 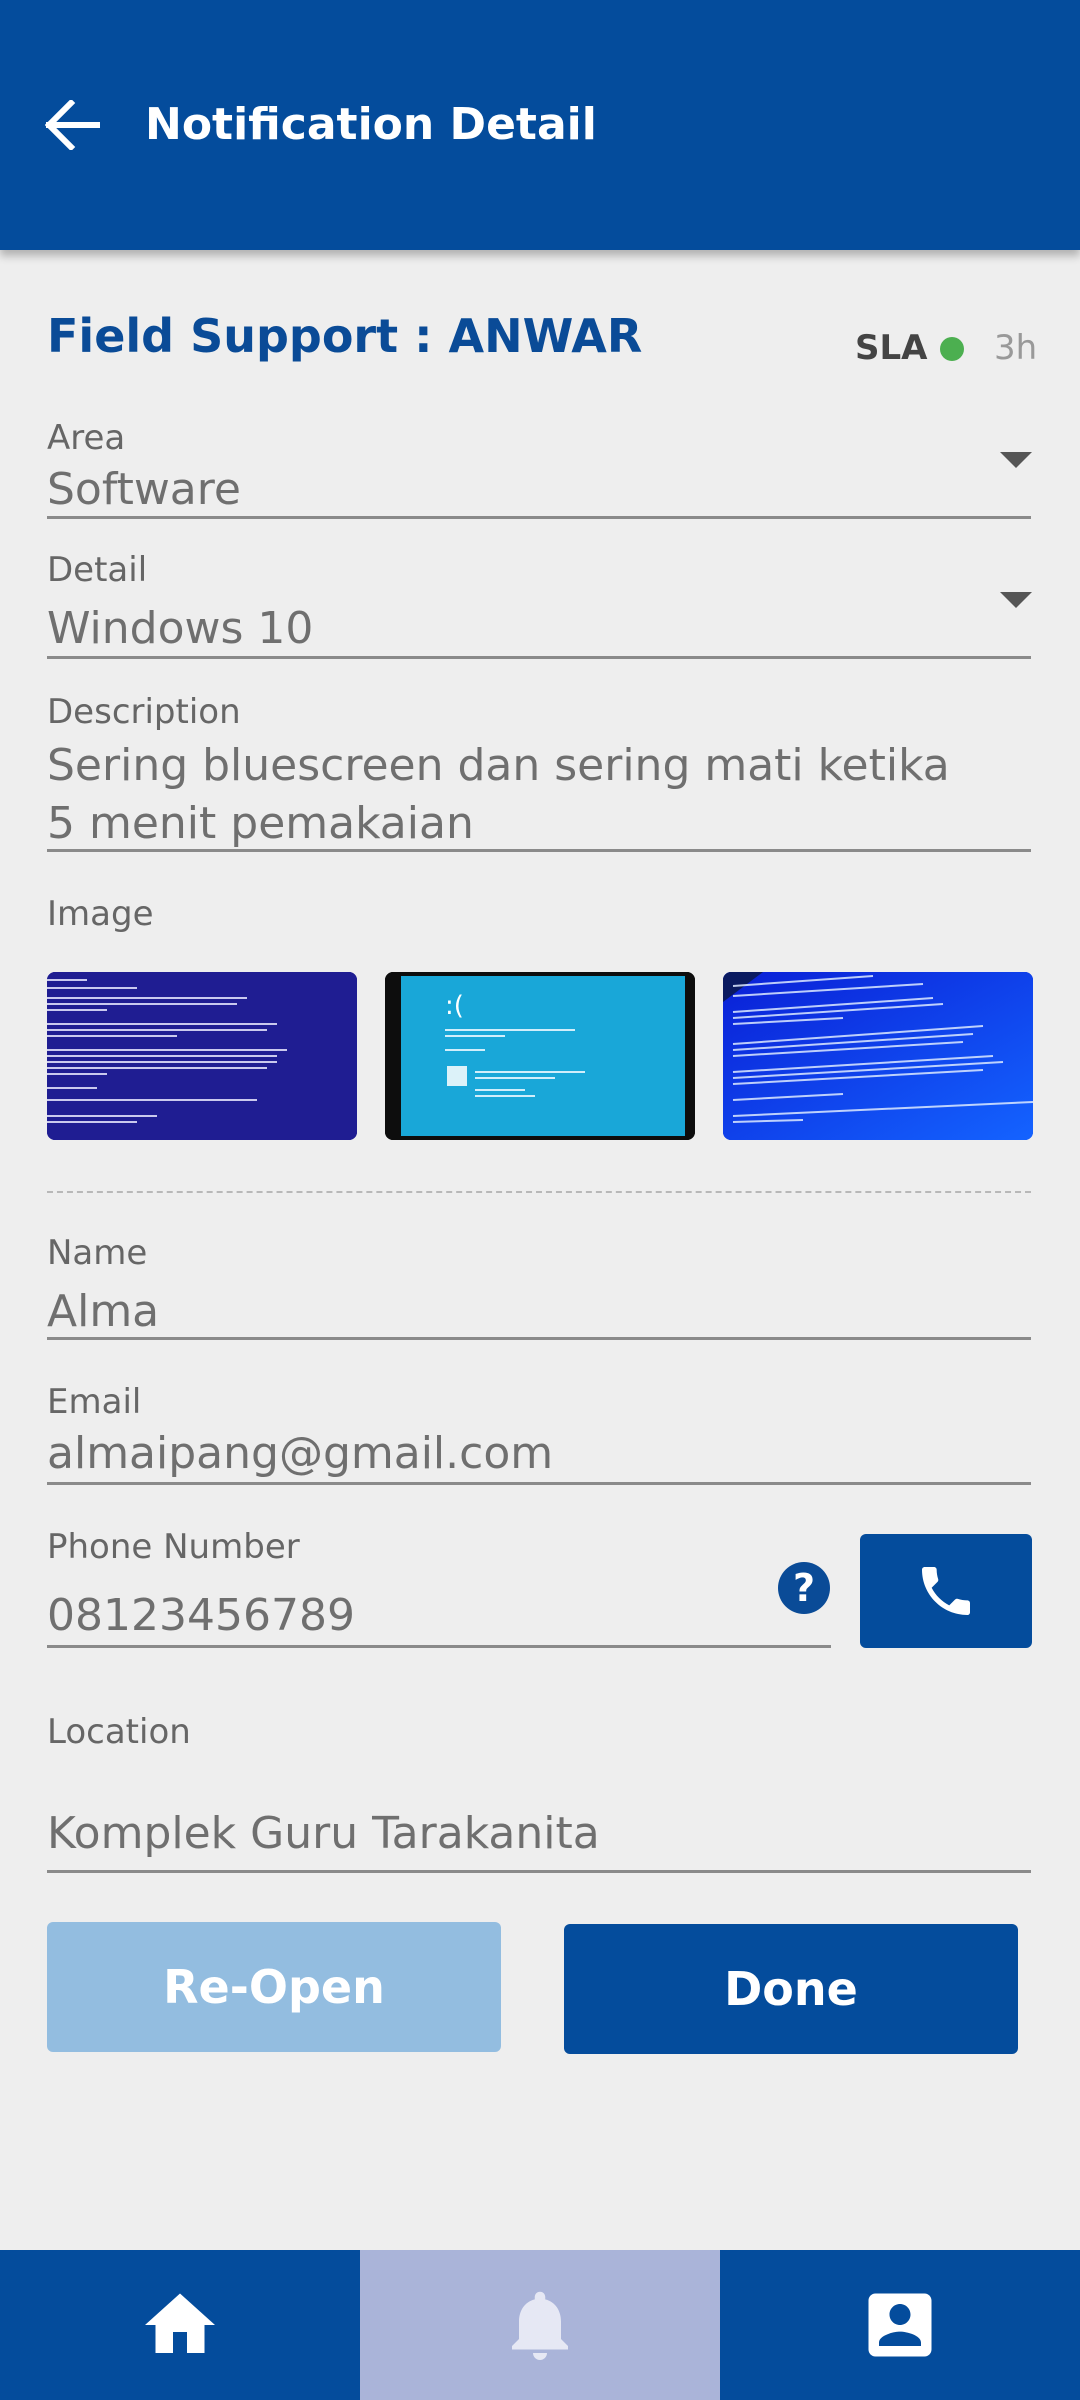 What do you see at coordinates (1016, 460) in the screenshot?
I see `area-chevron-down-icon` at bounding box center [1016, 460].